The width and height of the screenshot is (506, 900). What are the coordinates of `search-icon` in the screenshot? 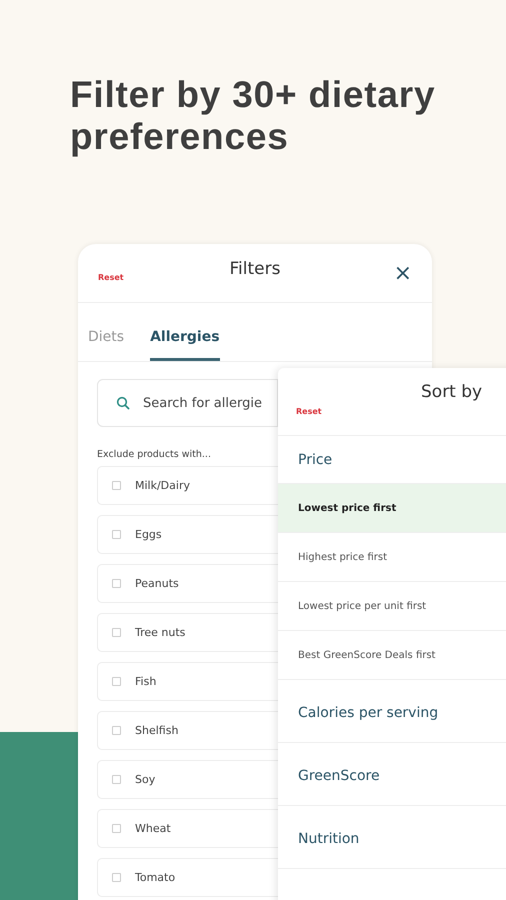 It's located at (123, 403).